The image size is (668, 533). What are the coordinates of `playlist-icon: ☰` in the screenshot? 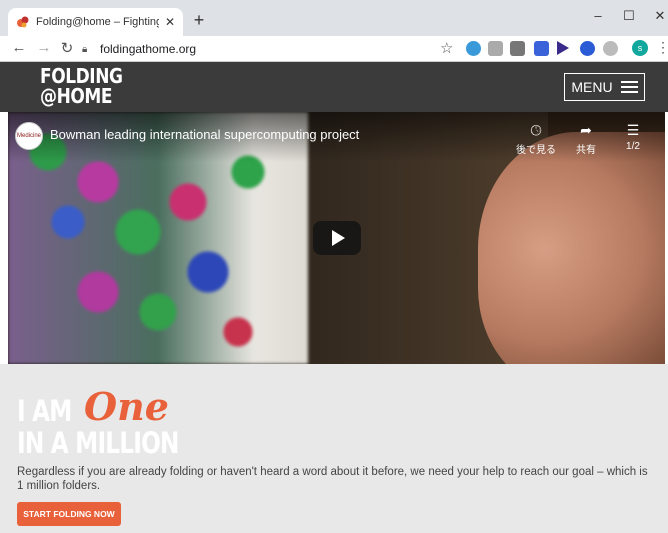 It's located at (633, 130).